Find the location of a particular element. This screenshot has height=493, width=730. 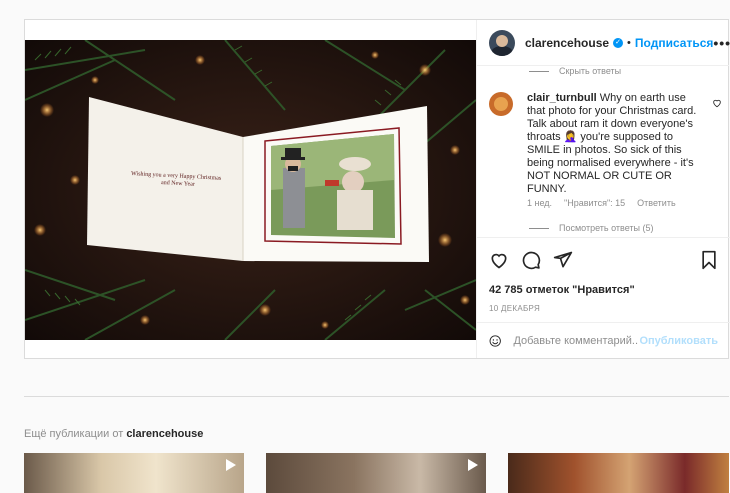

post-date: 10 ДЕКАБРЯ is located at coordinates (603, 308).